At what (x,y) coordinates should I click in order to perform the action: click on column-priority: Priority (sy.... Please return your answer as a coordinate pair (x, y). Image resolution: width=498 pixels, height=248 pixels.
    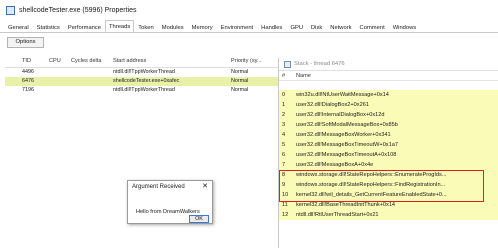
    Looking at the image, I should click on (246, 61).